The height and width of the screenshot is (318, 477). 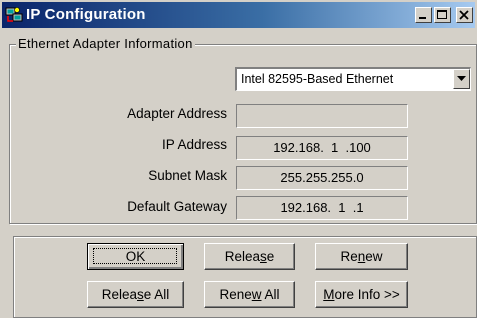 What do you see at coordinates (317, 79) in the screenshot?
I see `adapter-dropdown-value: Intel 82595-Based Ethernet` at bounding box center [317, 79].